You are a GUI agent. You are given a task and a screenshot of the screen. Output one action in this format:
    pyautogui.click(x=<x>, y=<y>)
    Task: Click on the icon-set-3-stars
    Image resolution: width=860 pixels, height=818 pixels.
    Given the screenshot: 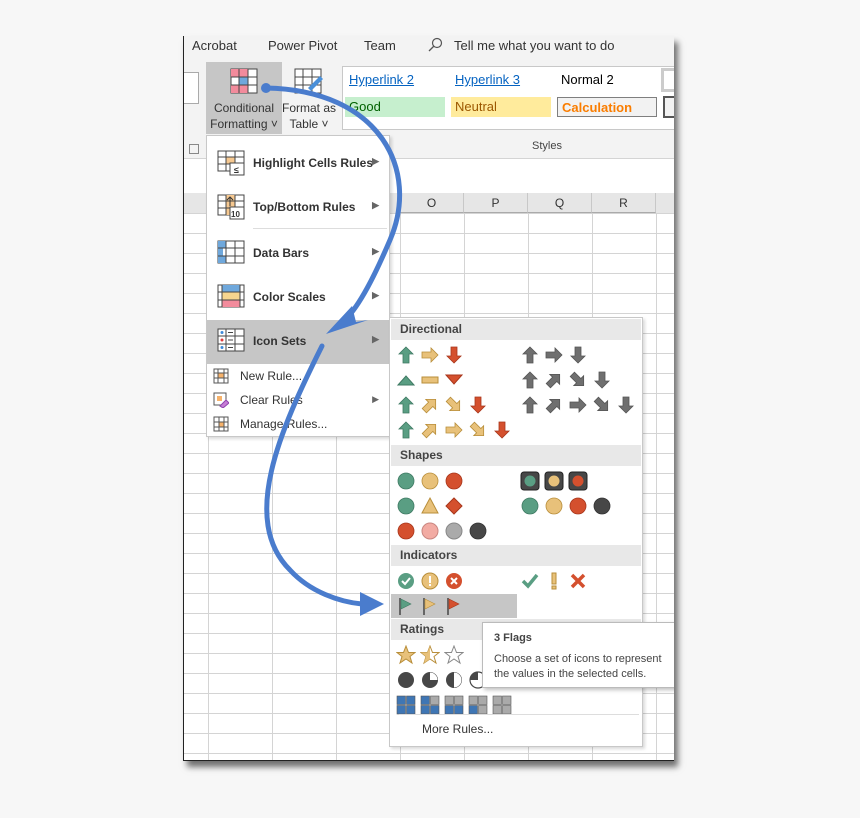 What is the action you would take?
    pyautogui.click(x=432, y=655)
    